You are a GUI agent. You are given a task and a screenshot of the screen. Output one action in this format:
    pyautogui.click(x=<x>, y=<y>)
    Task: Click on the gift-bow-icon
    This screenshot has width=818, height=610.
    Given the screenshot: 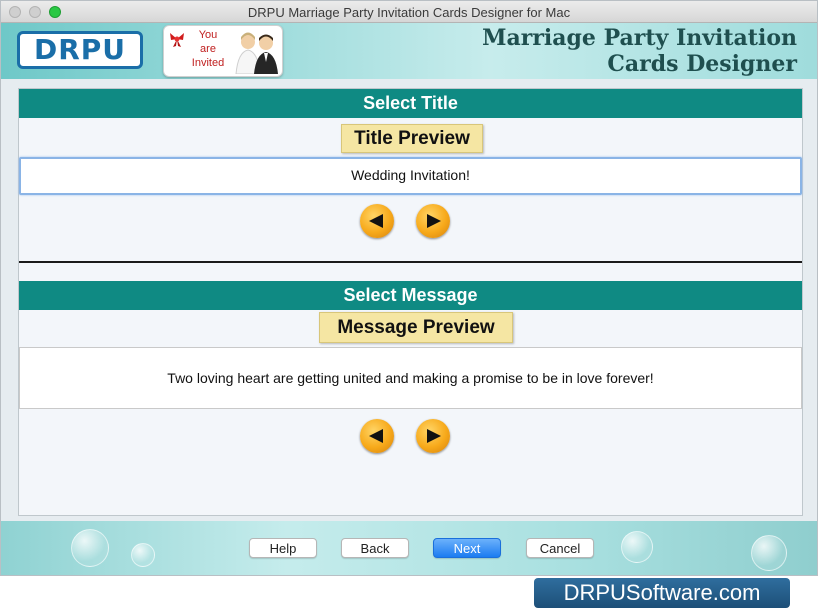 What is the action you would take?
    pyautogui.click(x=177, y=40)
    